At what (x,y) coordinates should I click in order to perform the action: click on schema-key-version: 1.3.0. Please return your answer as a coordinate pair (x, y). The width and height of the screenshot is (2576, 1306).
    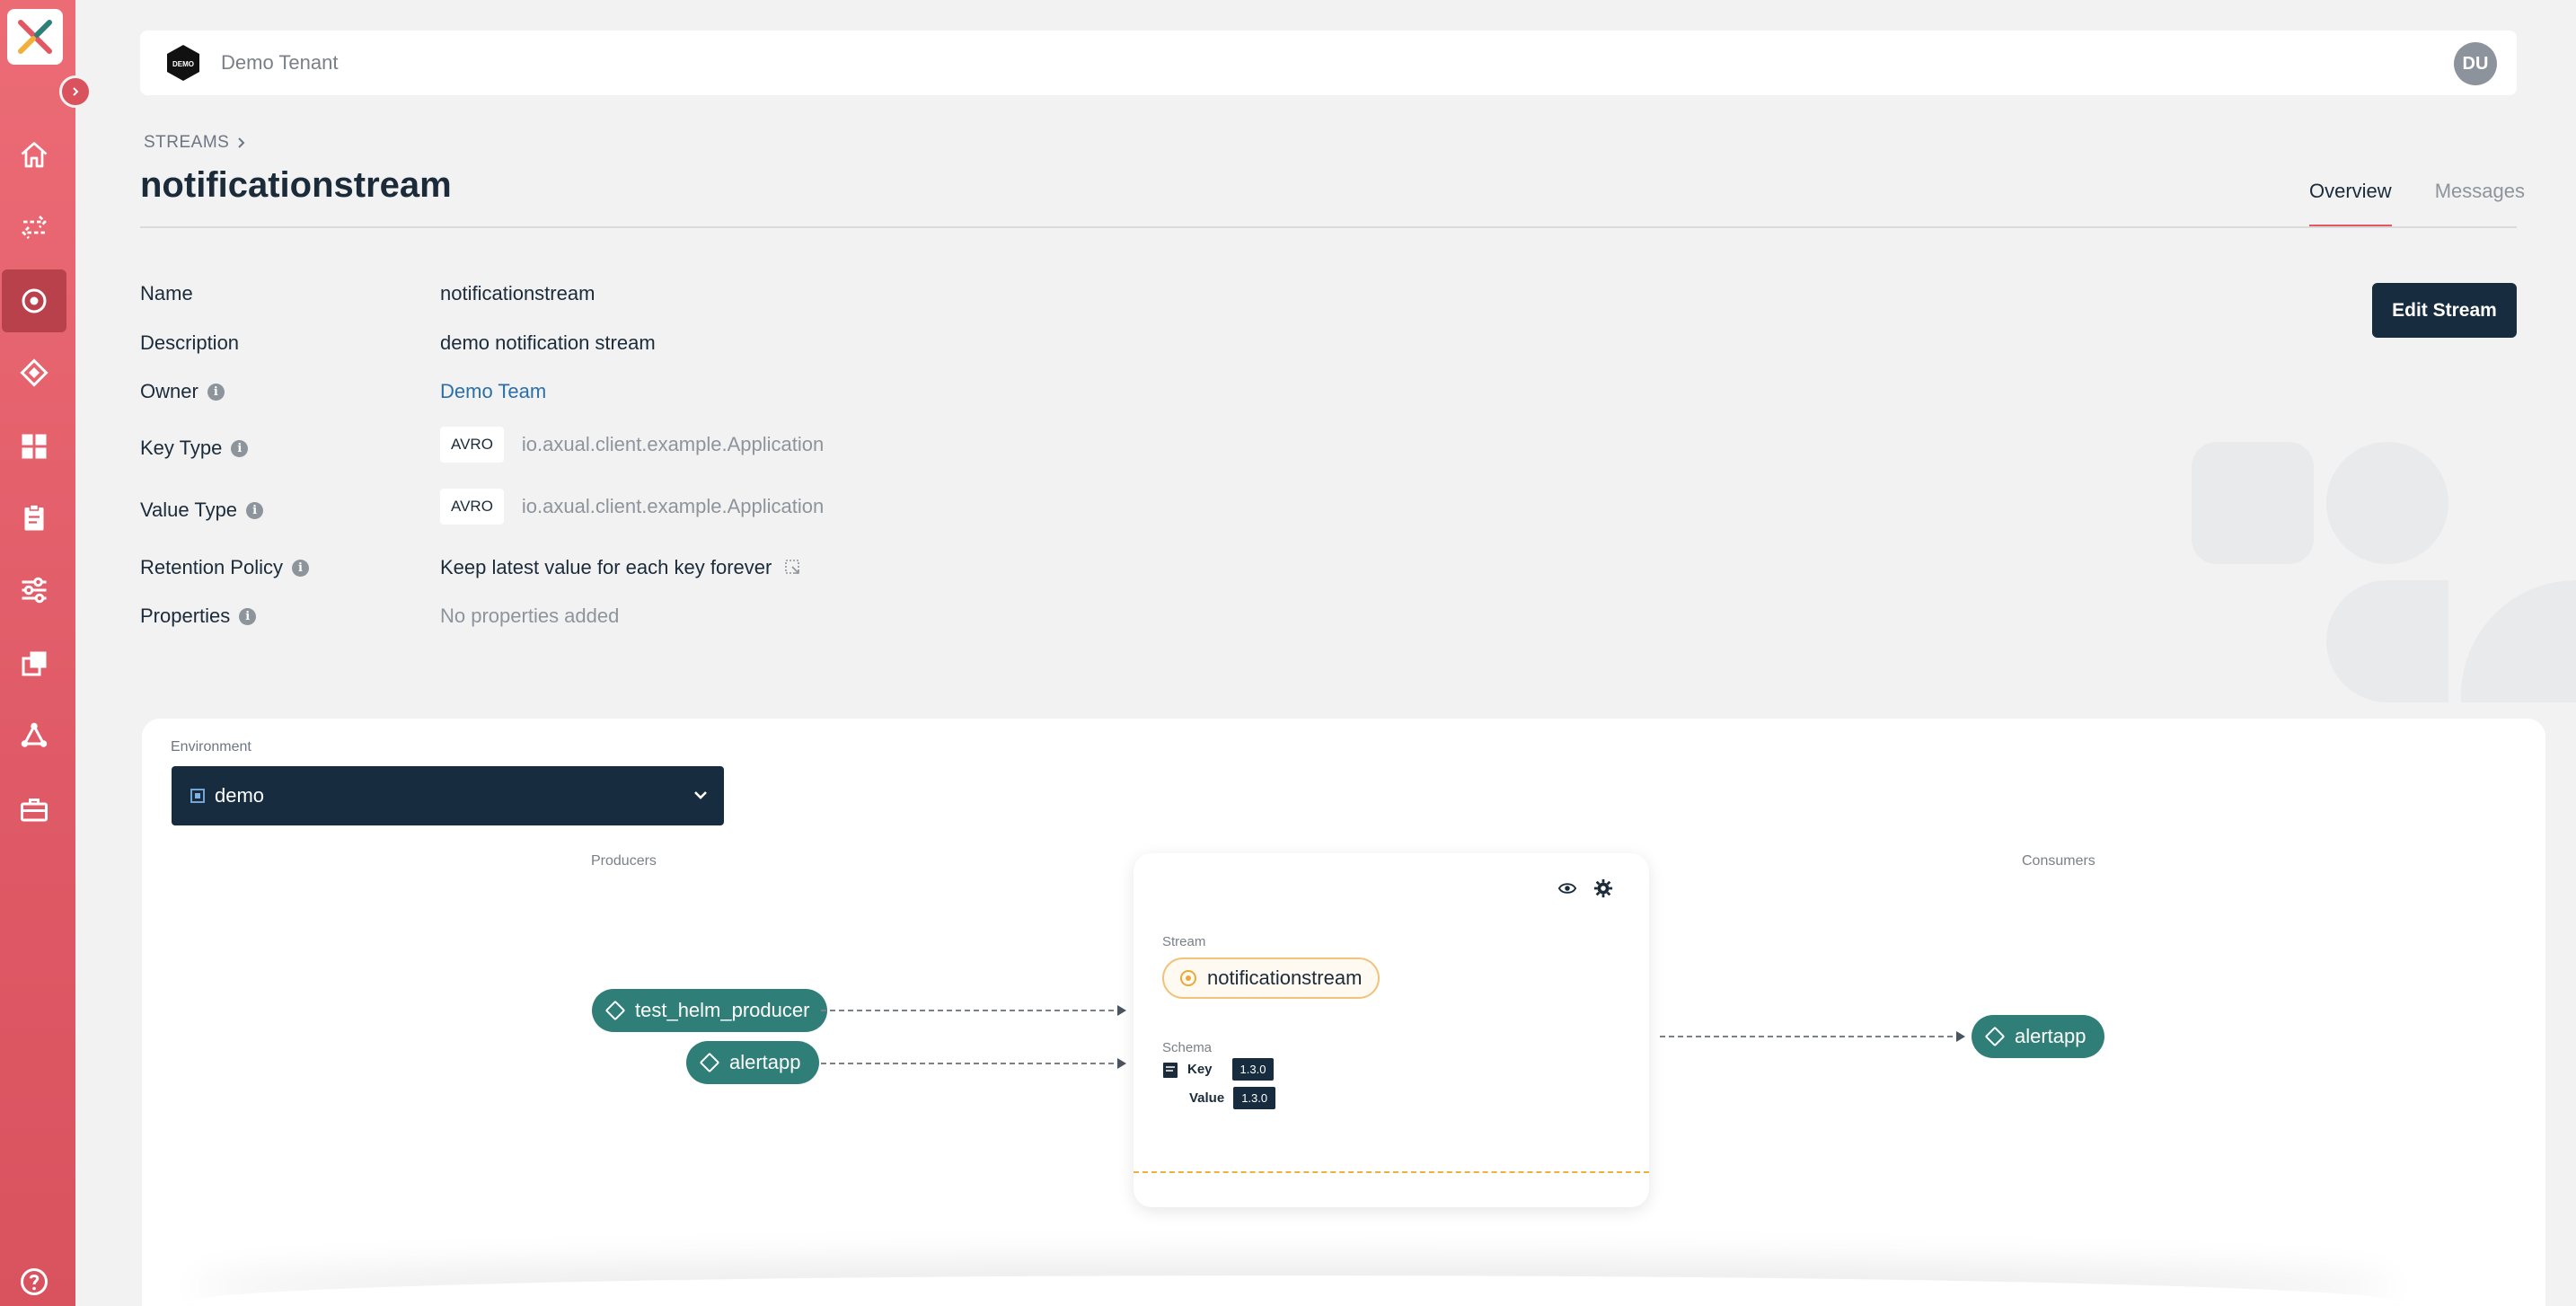
    Looking at the image, I should click on (1253, 1069).